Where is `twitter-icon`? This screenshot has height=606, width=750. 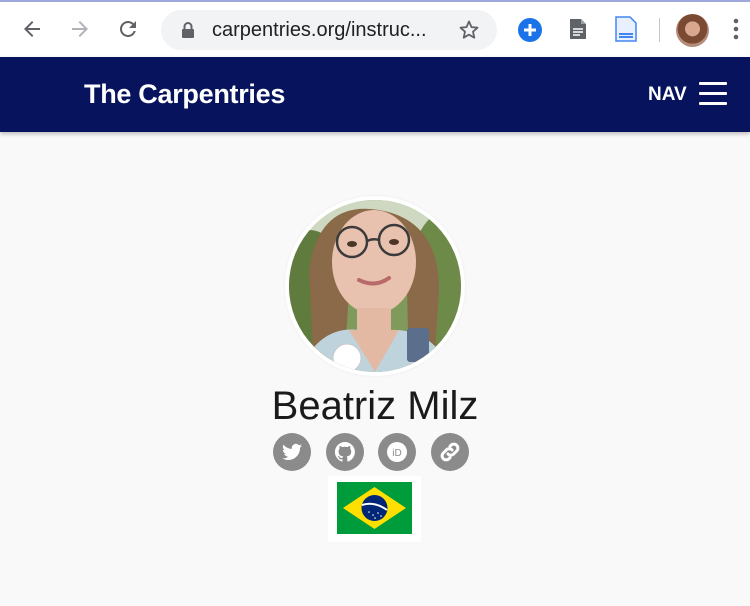
twitter-icon is located at coordinates (292, 452).